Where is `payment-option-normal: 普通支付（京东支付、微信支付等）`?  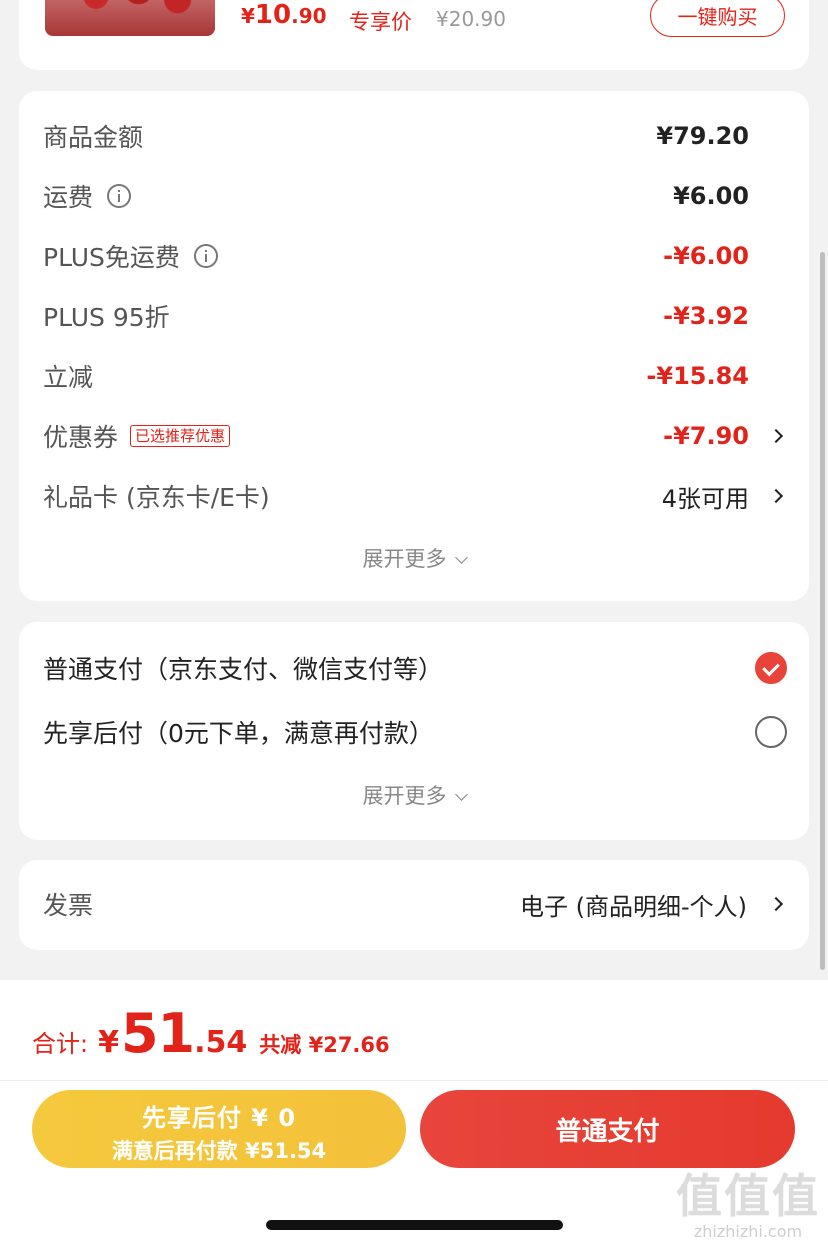 payment-option-normal: 普通支付（京东支付、微信支付等） is located at coordinates (415, 668).